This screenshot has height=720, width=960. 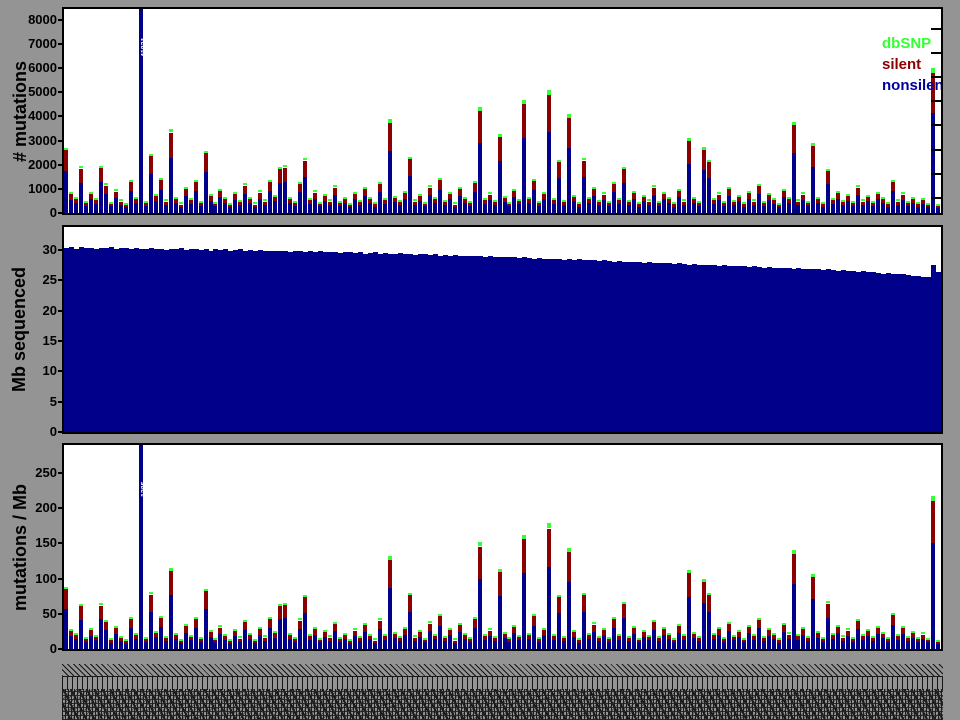 I want to click on x-axis-sample-labels-strip, so click(x=502, y=686).